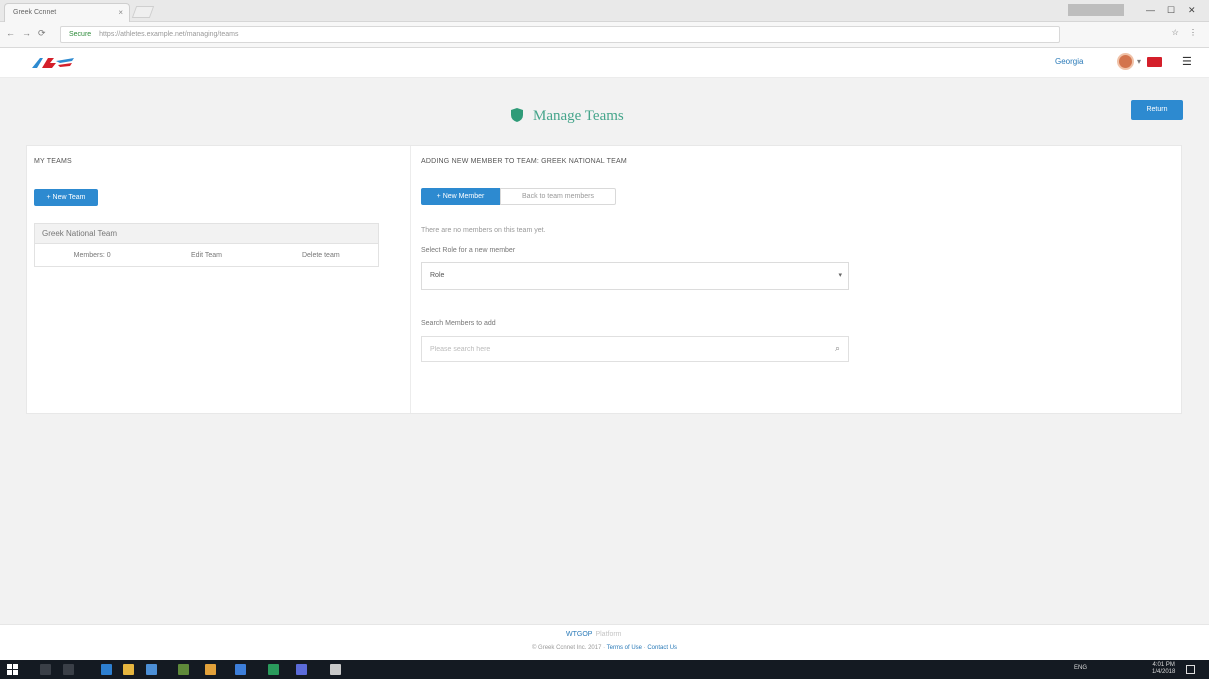  I want to click on forward-icon: →, so click(26, 33).